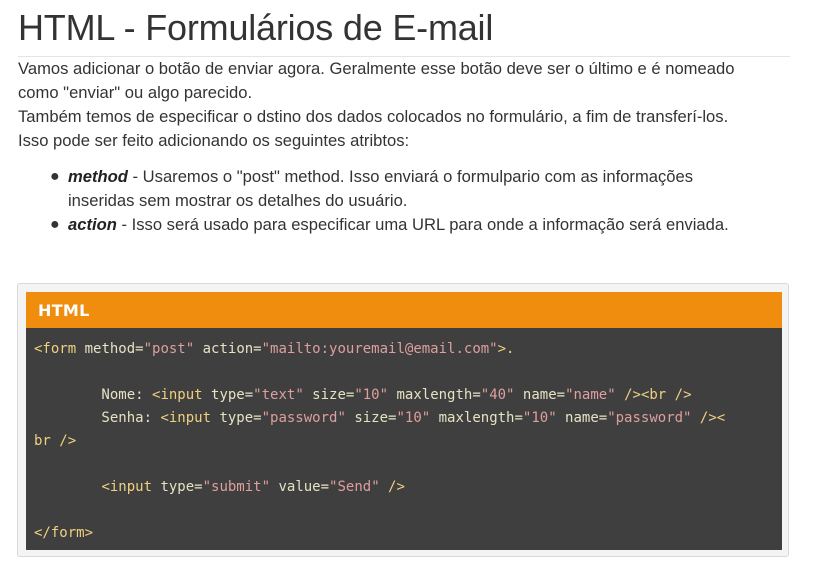 Image resolution: width=820 pixels, height=579 pixels. What do you see at coordinates (404, 310) in the screenshot?
I see `code-example-header: HTML` at bounding box center [404, 310].